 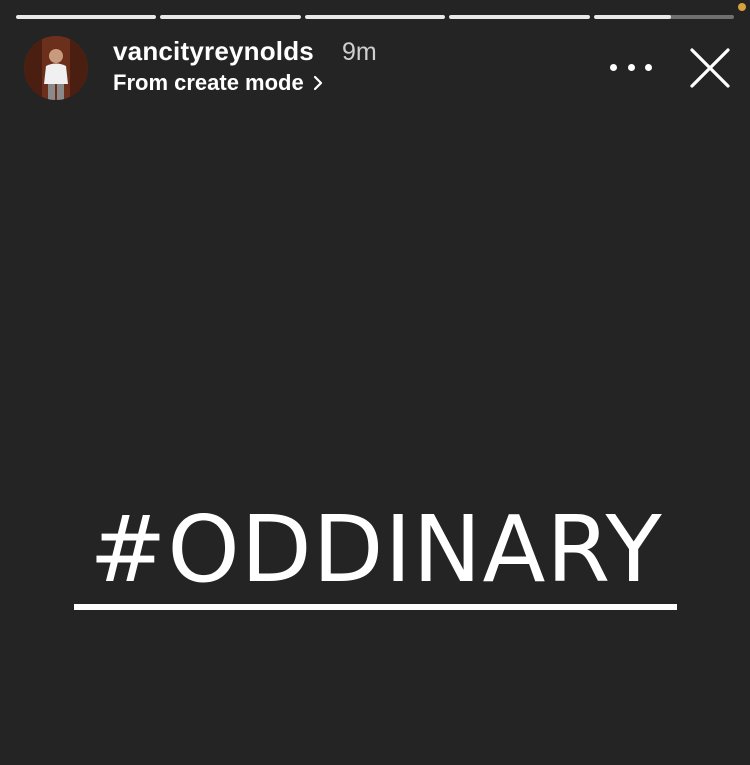 I want to click on chevron-right-icon, so click(x=317, y=83).